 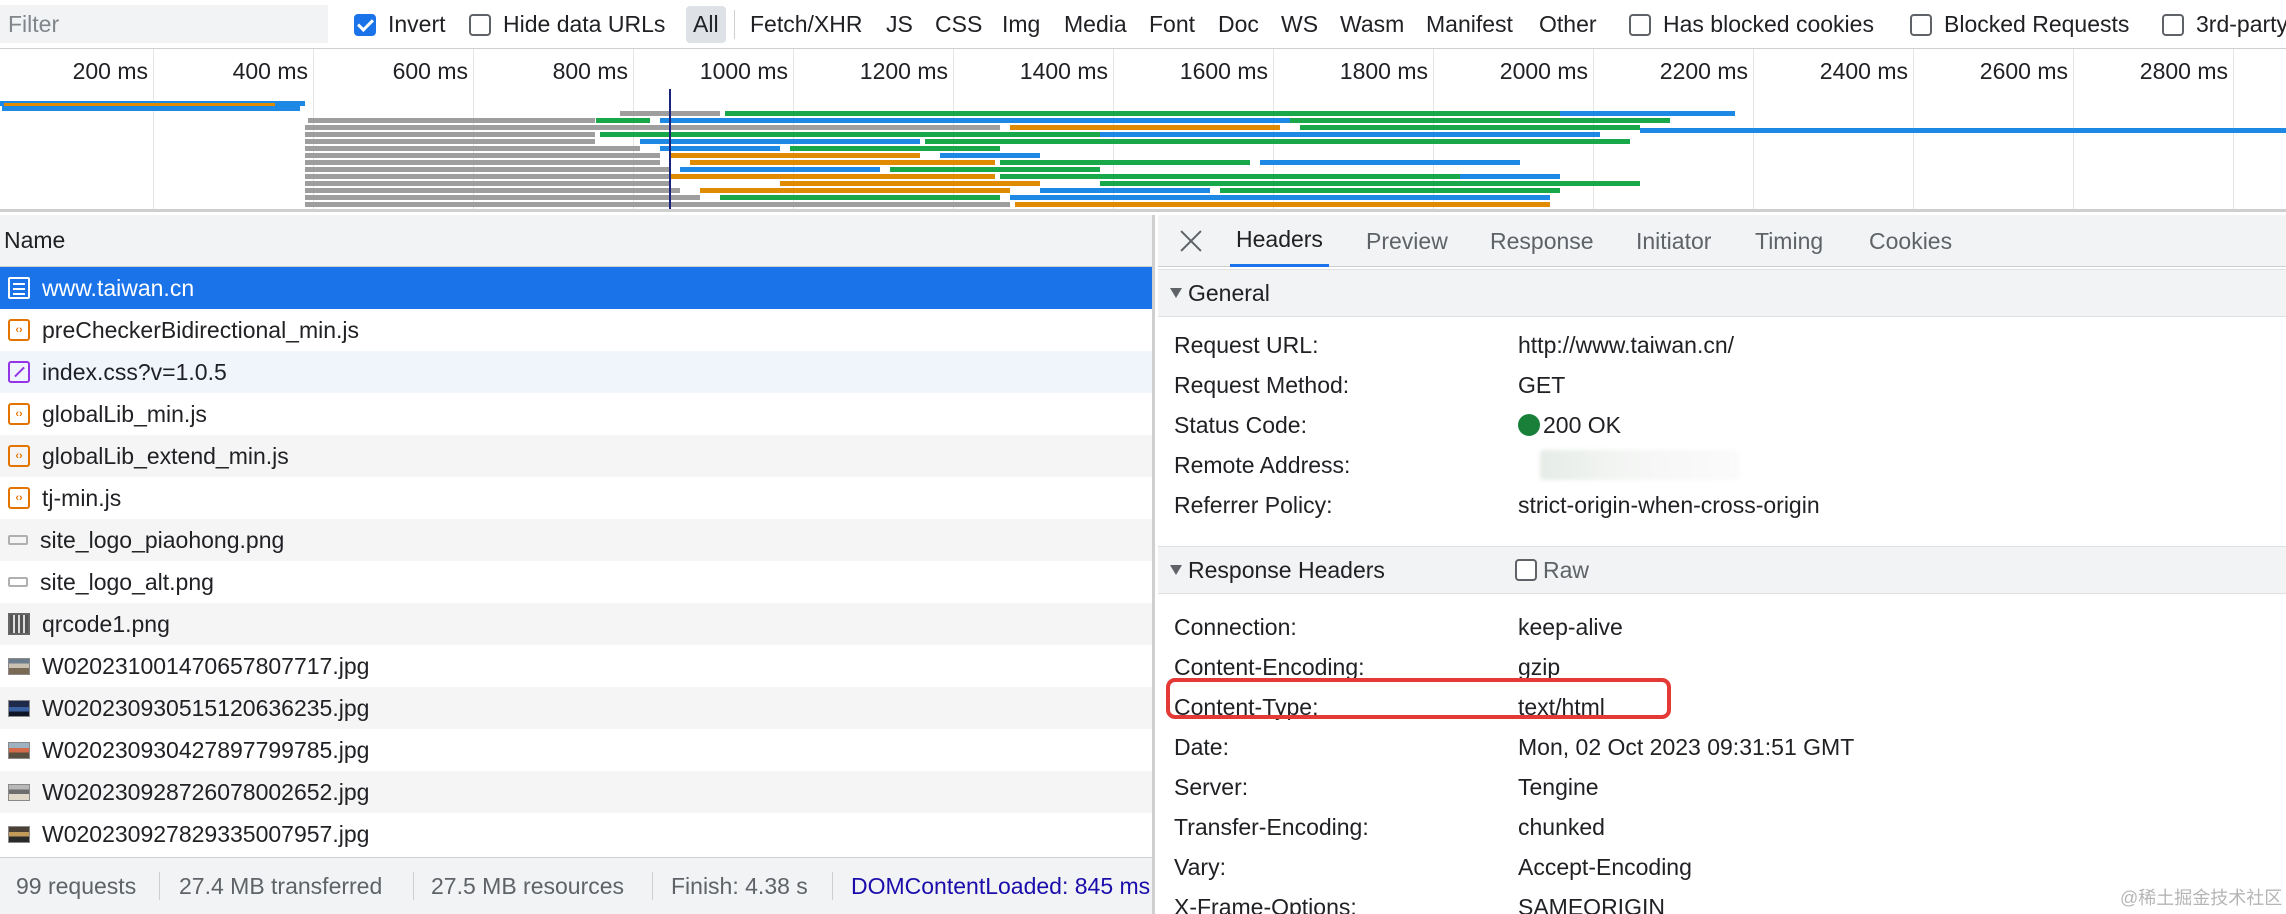 I want to click on filter-input, so click(x=164, y=24).